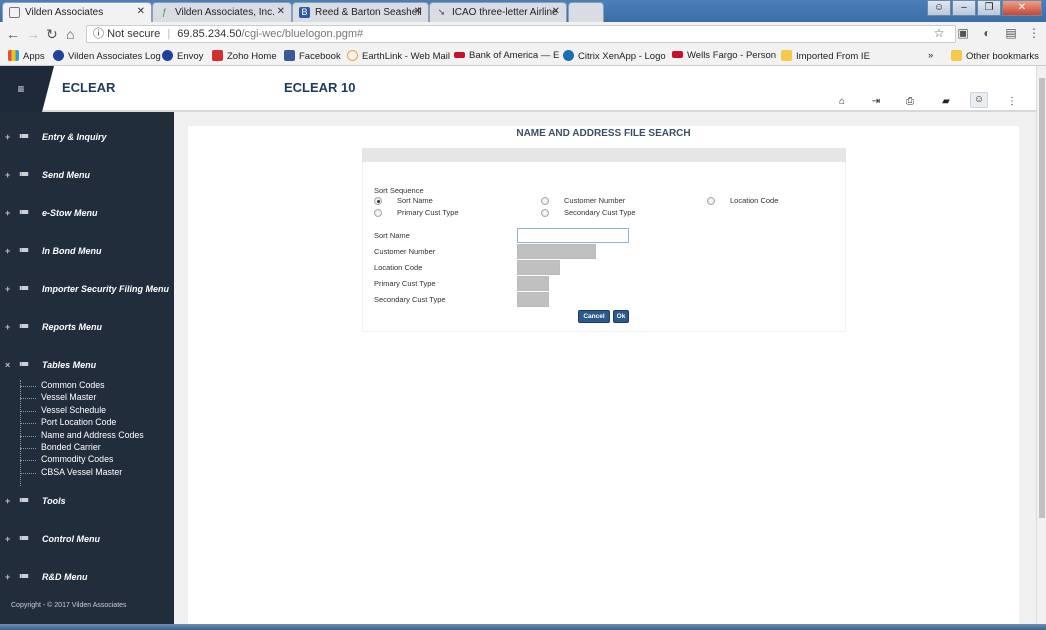 Image resolution: width=1046 pixels, height=630 pixels. Describe the element at coordinates (182, 56) in the screenshot. I see `bookmark-envoy: Envoy` at that location.